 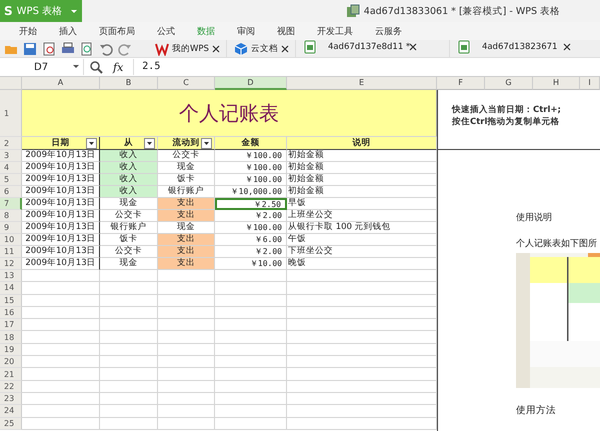 I want to click on menu-tab: 开始, so click(x=28, y=31).